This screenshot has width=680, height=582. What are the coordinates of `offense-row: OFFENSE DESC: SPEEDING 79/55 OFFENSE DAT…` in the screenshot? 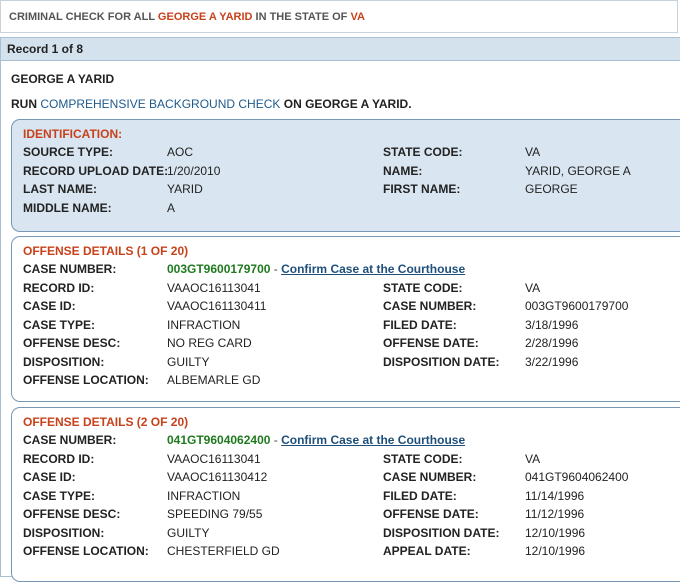 It's located at (351, 514).